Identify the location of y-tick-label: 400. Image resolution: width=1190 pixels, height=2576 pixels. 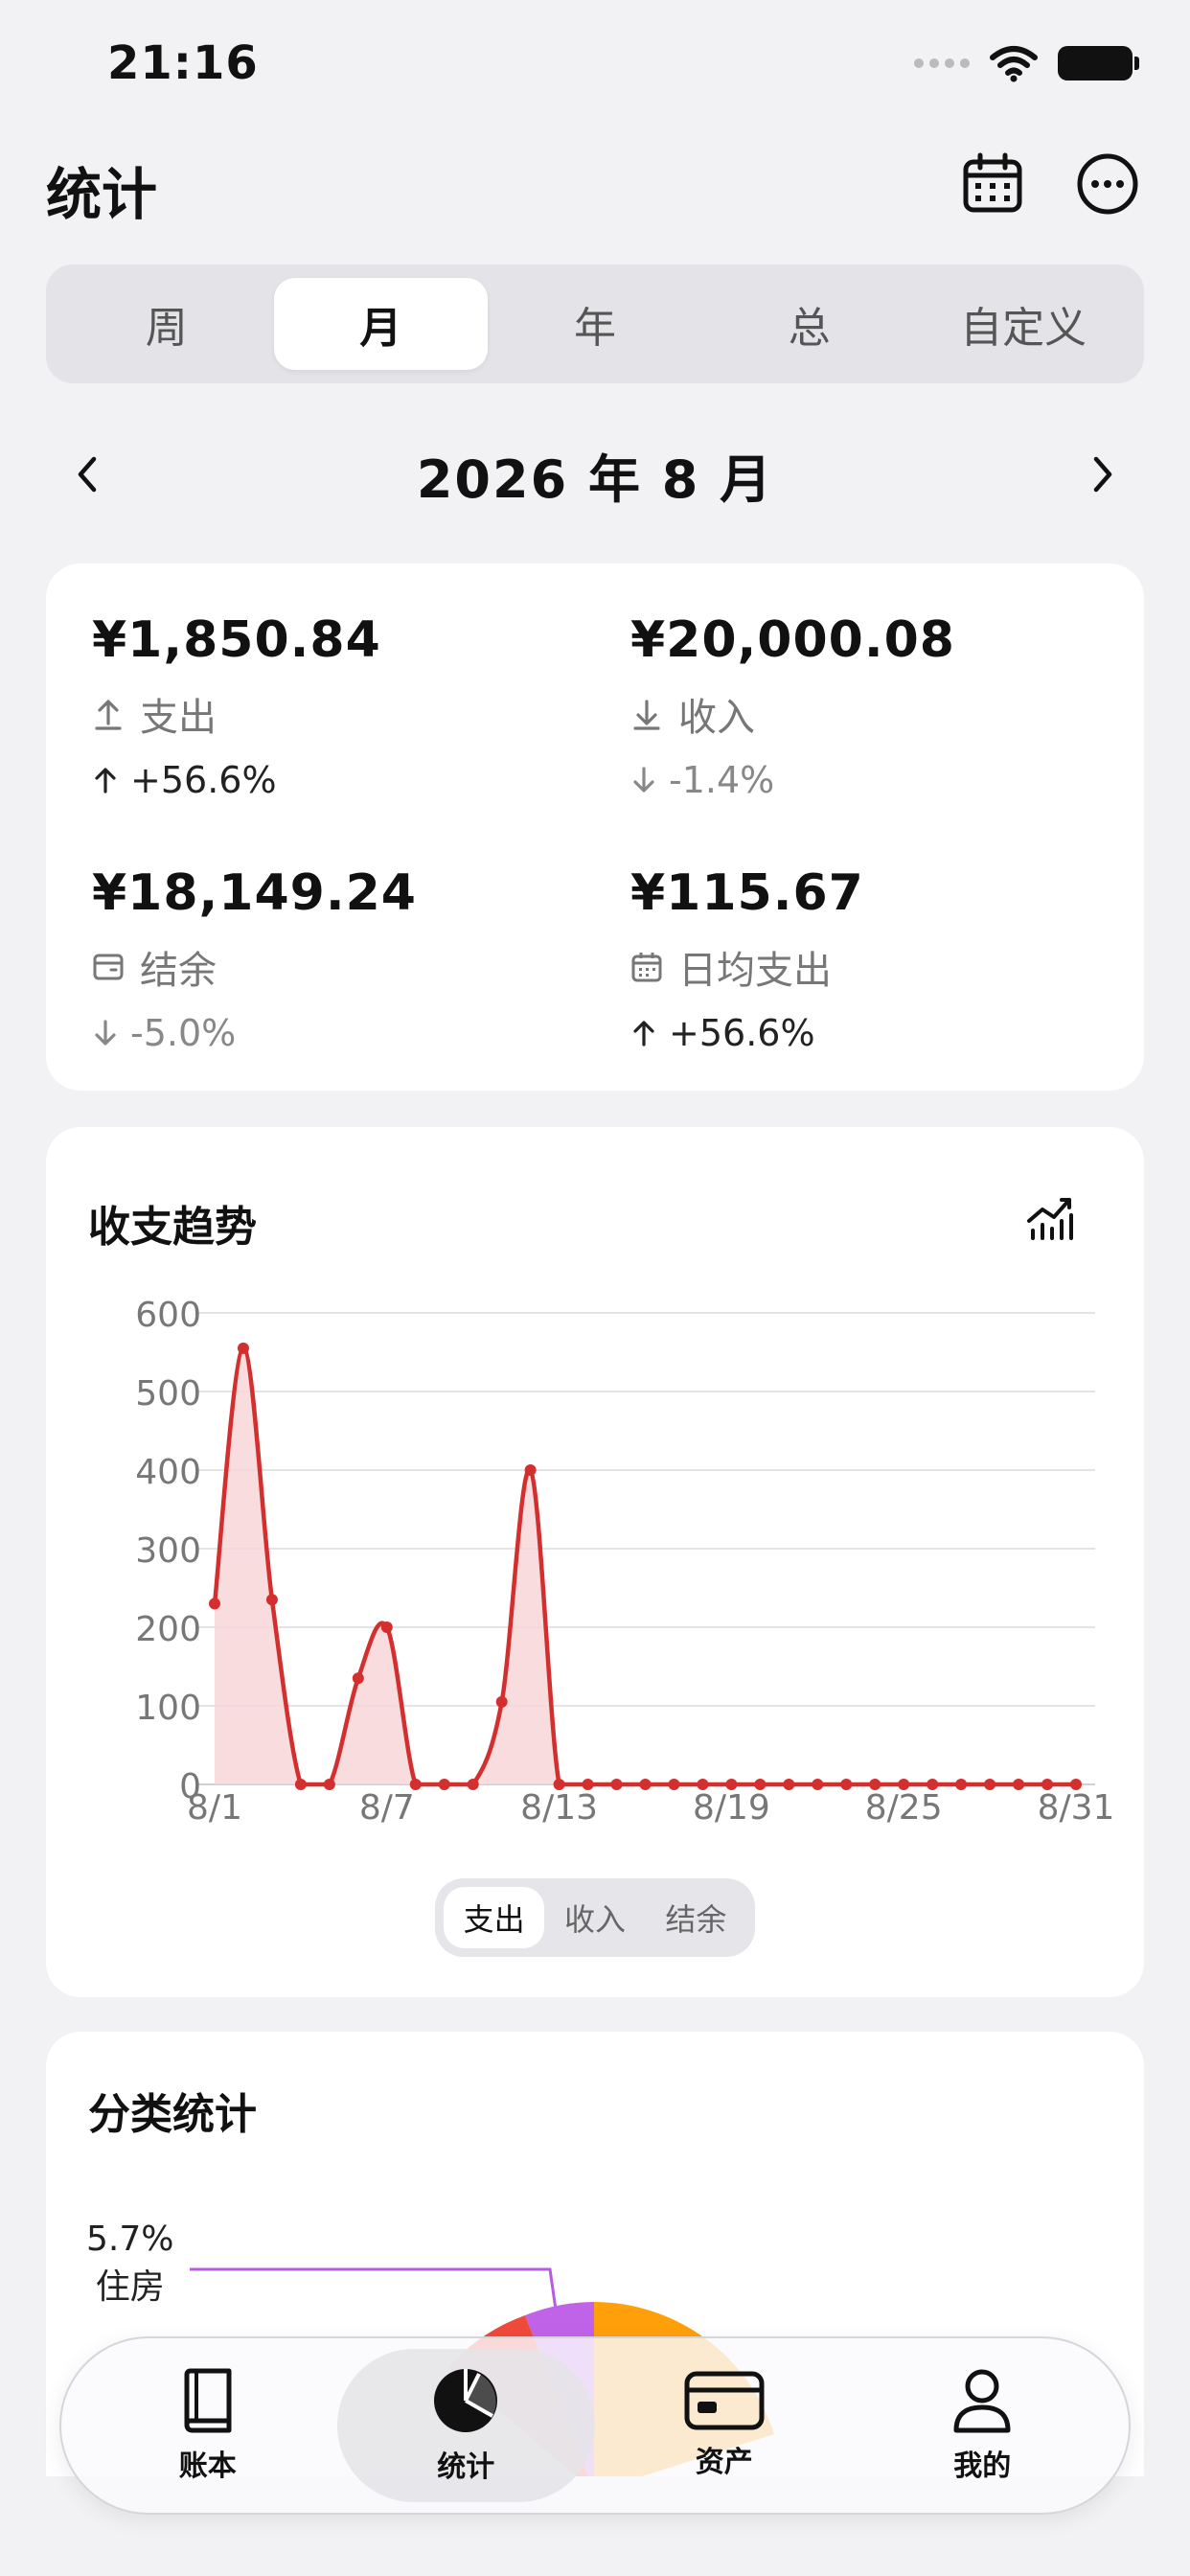
(168, 1472).